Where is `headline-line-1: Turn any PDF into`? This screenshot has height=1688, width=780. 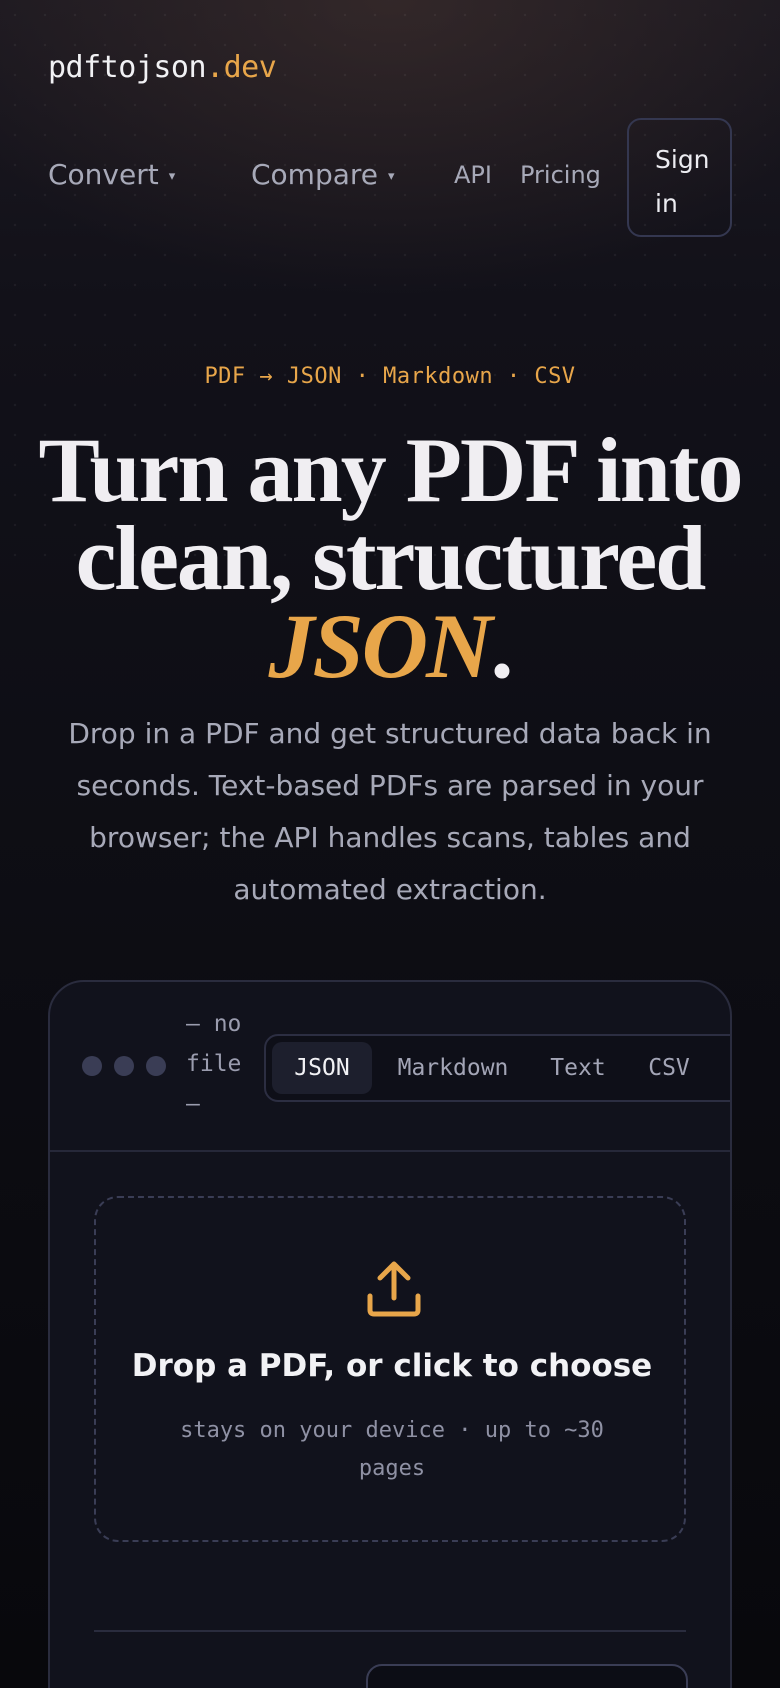
headline-line-1: Turn any PDF into is located at coordinates (390, 470).